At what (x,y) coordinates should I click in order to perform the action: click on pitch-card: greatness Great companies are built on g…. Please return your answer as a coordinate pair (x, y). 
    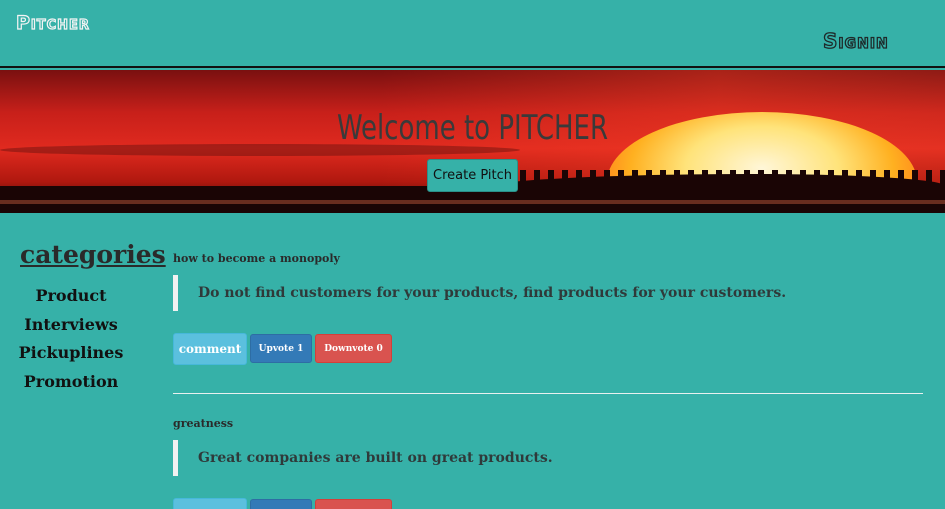
    Looking at the image, I should click on (548, 463).